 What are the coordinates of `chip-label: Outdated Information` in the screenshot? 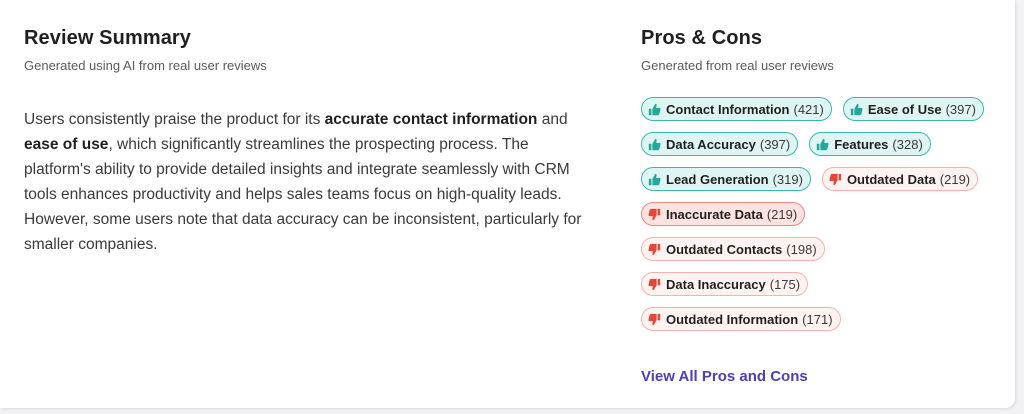 It's located at (732, 319).